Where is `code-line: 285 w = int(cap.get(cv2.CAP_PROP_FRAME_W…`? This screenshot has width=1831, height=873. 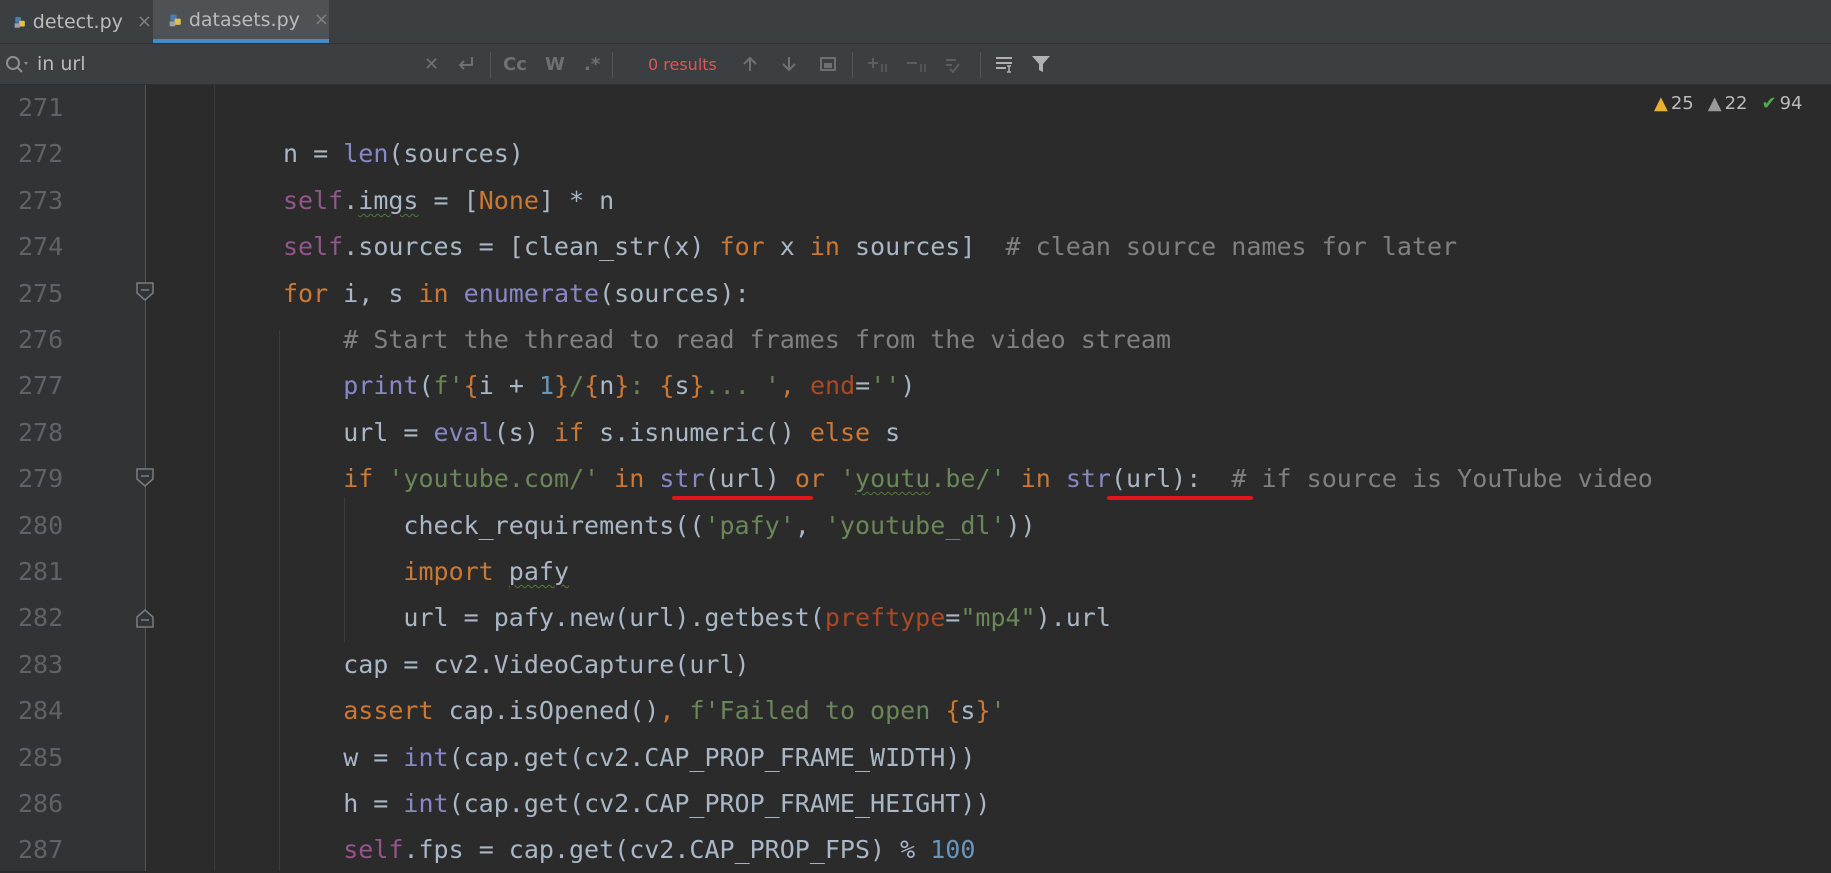 code-line: 285 w = int(cap.get(cv2.CAP_PROP_FRAME_W… is located at coordinates (915, 758).